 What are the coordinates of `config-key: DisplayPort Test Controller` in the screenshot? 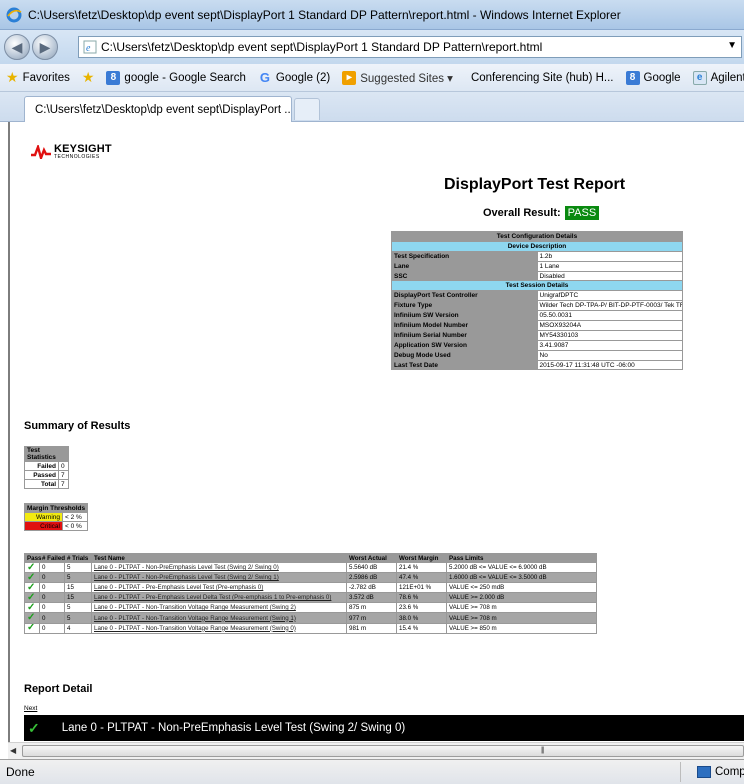 It's located at (464, 296).